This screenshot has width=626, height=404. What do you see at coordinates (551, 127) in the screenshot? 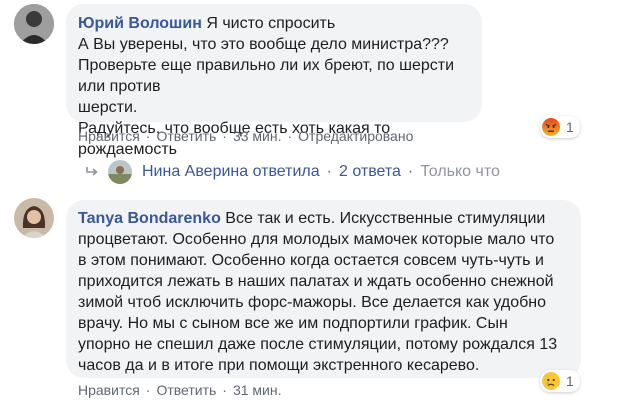
I see `angry-emoji-icon` at bounding box center [551, 127].